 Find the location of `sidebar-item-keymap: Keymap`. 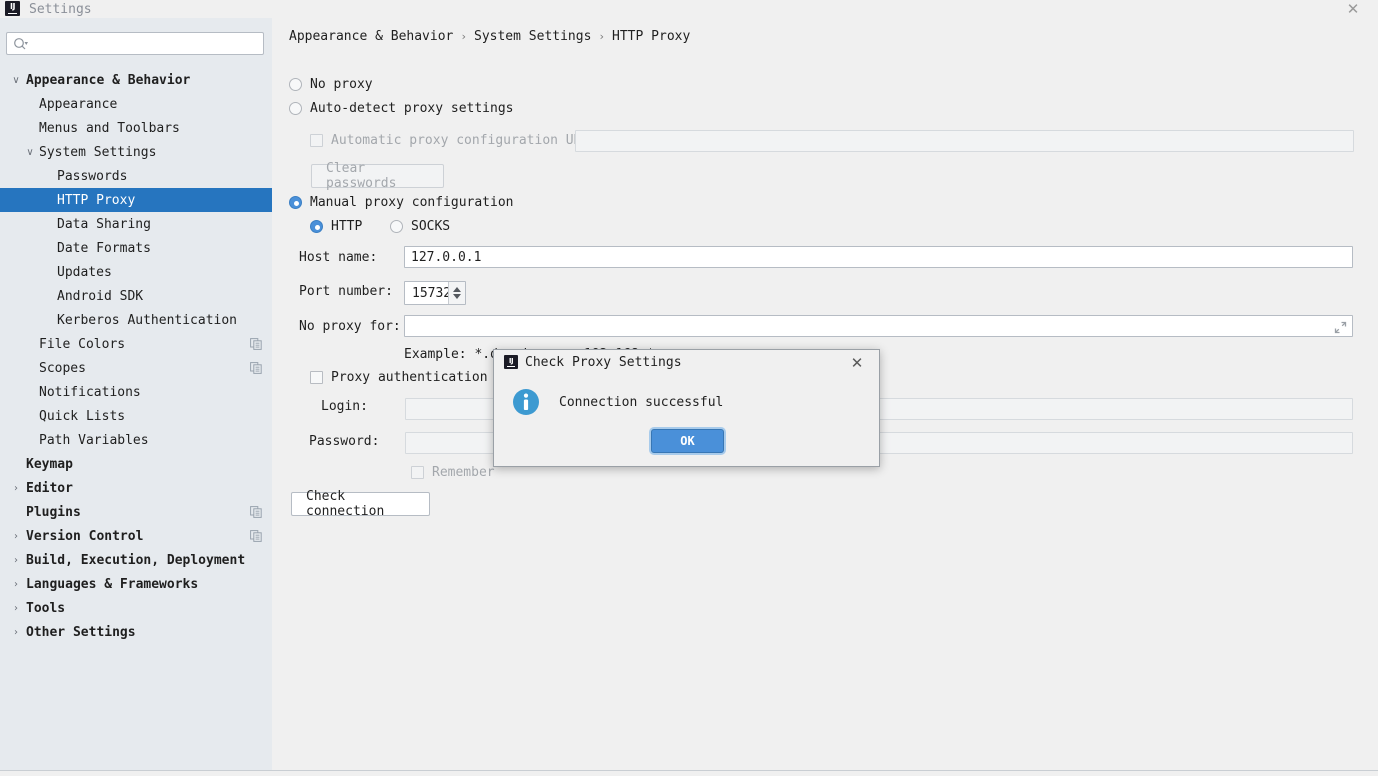

sidebar-item-keymap: Keymap is located at coordinates (136, 464).